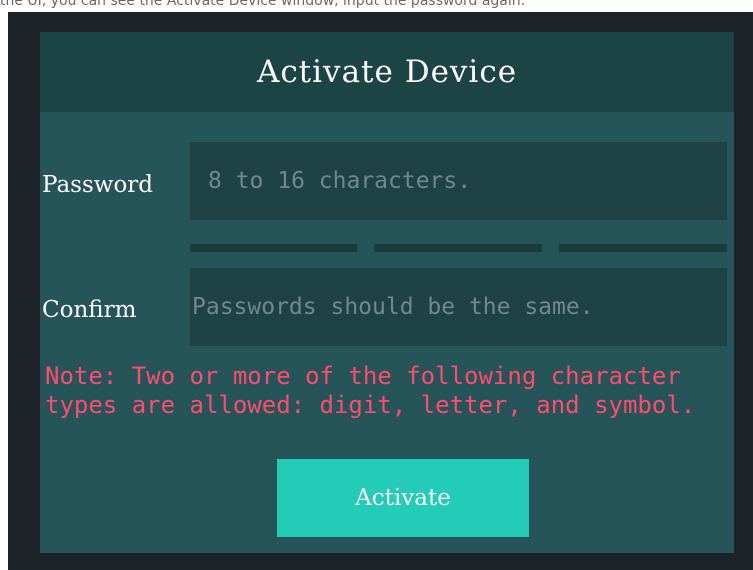 The width and height of the screenshot is (753, 570). I want to click on strength-segment-strong, so click(643, 248).